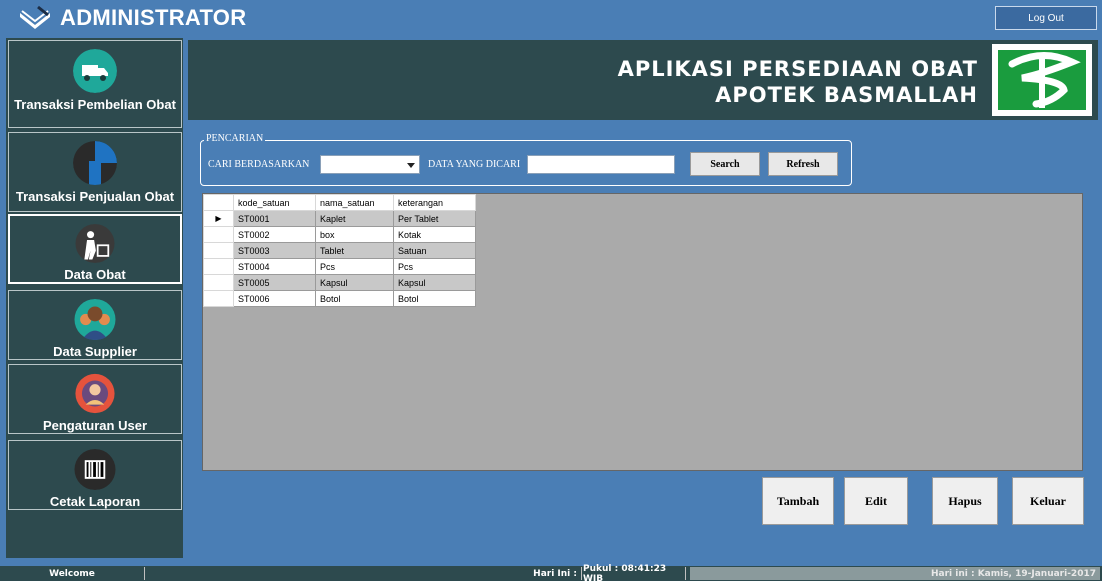 Image resolution: width=1102 pixels, height=581 pixels. I want to click on refresh-button: Refresh, so click(803, 164).